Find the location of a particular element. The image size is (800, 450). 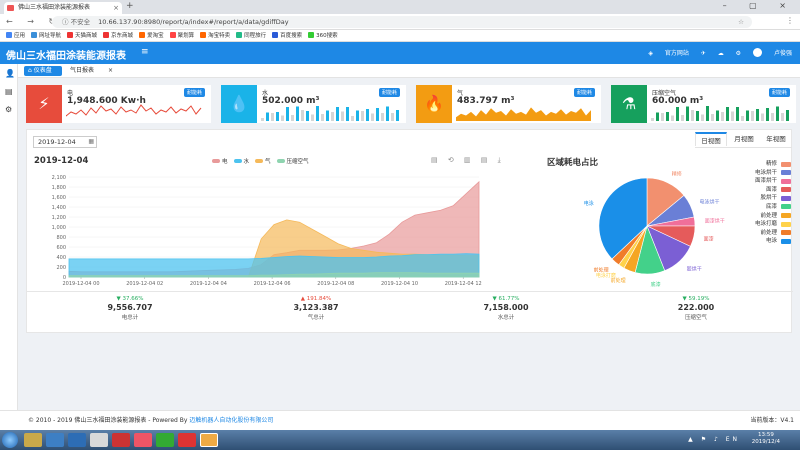

browser-tab: 佛山三水福田涂装能源报表 × is located at coordinates (63, 8).